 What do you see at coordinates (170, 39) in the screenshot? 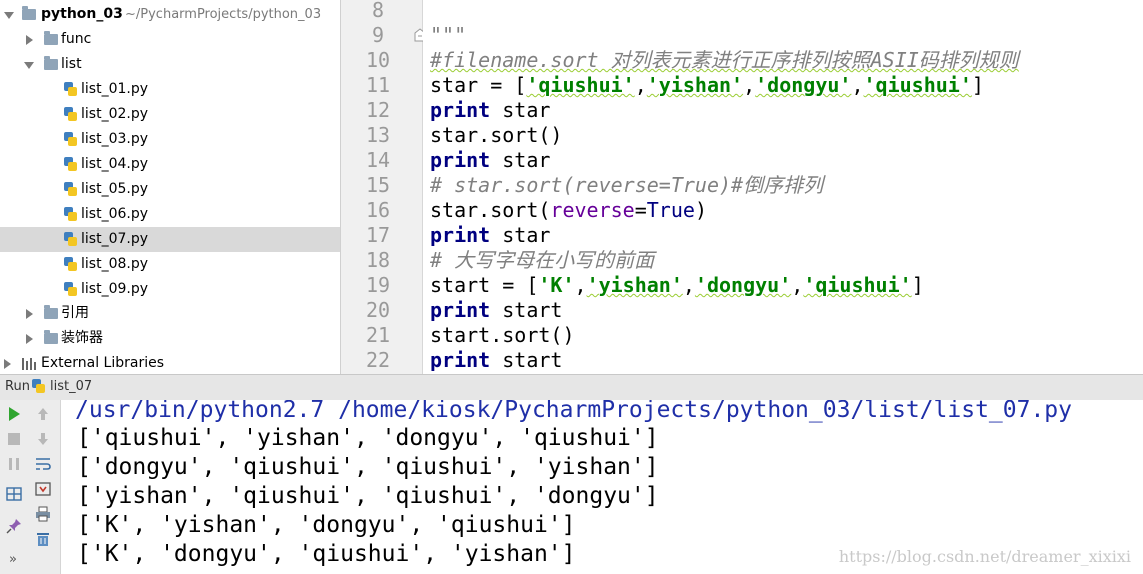
I see `tree-item-func: func` at bounding box center [170, 39].